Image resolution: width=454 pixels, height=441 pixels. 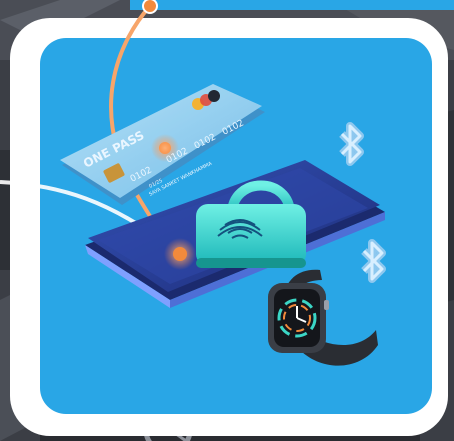 I want to click on connector-node-top, so click(x=150, y=7).